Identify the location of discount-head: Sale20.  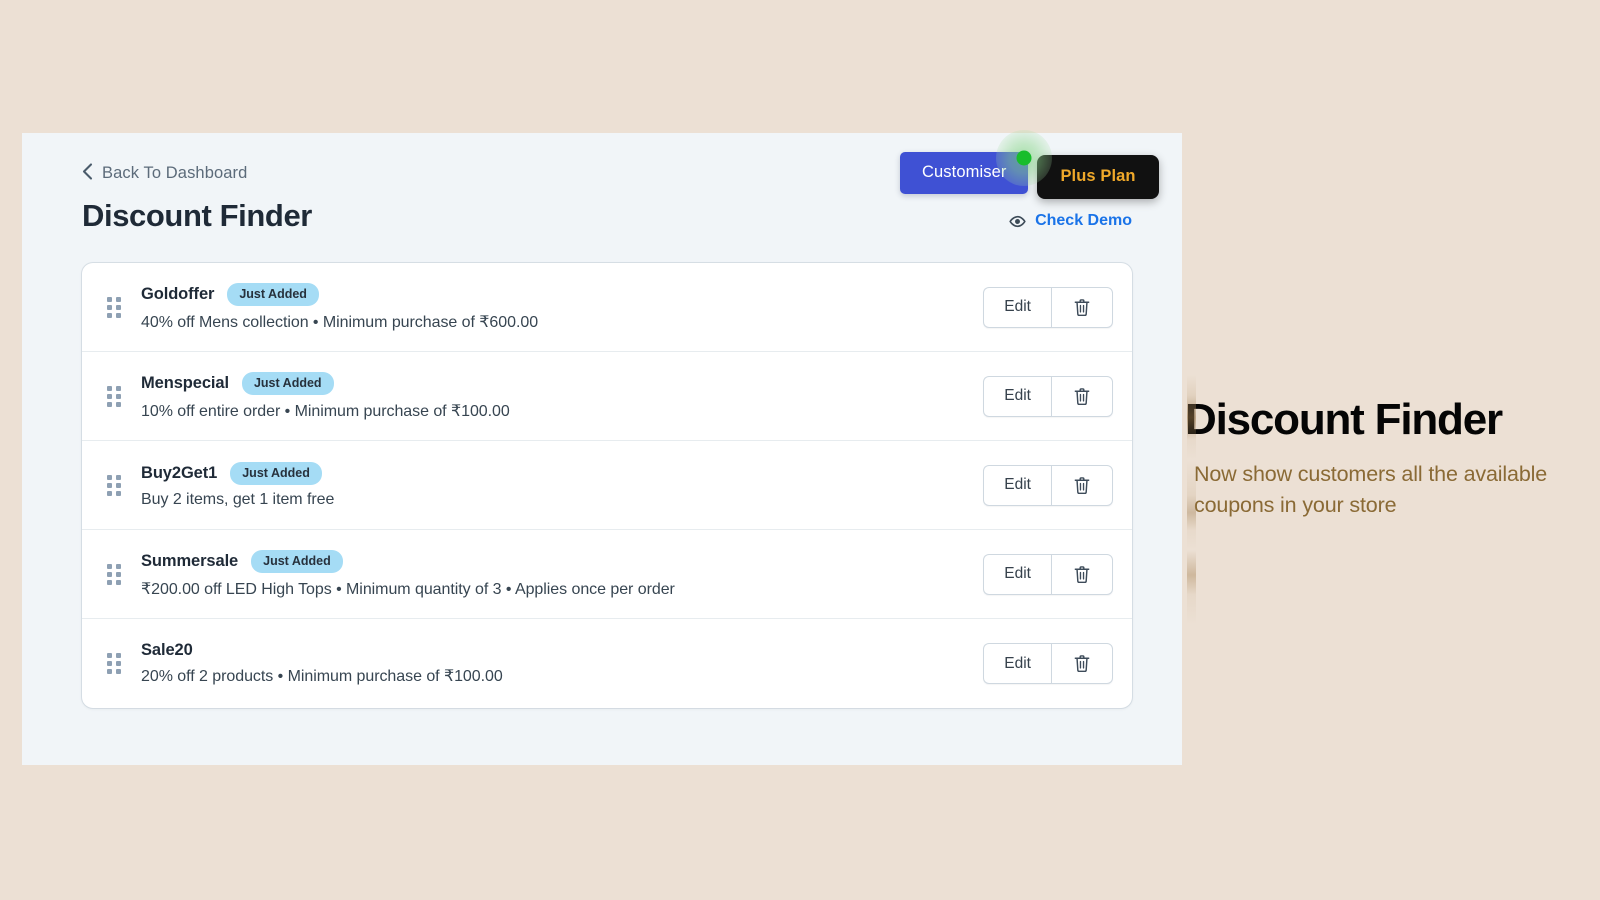
(554, 650).